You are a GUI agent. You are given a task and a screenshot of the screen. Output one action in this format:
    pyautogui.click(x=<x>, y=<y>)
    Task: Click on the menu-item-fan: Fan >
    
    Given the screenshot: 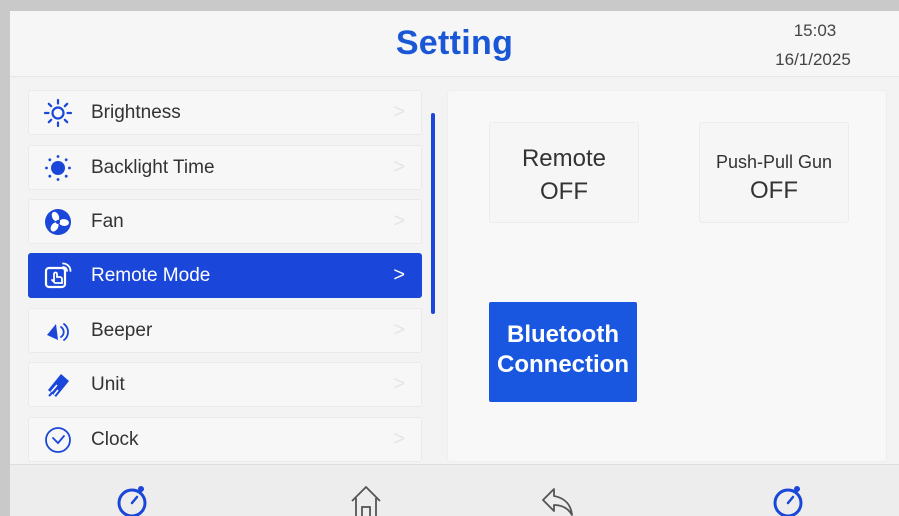 What is the action you would take?
    pyautogui.click(x=225, y=221)
    